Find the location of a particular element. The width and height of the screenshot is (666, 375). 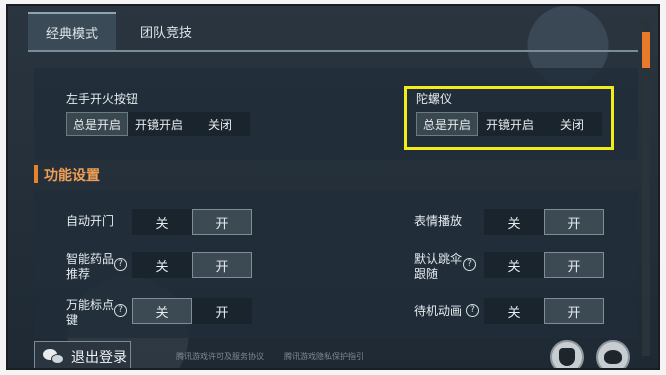

logout-label: 退出登录 is located at coordinates (99, 358).